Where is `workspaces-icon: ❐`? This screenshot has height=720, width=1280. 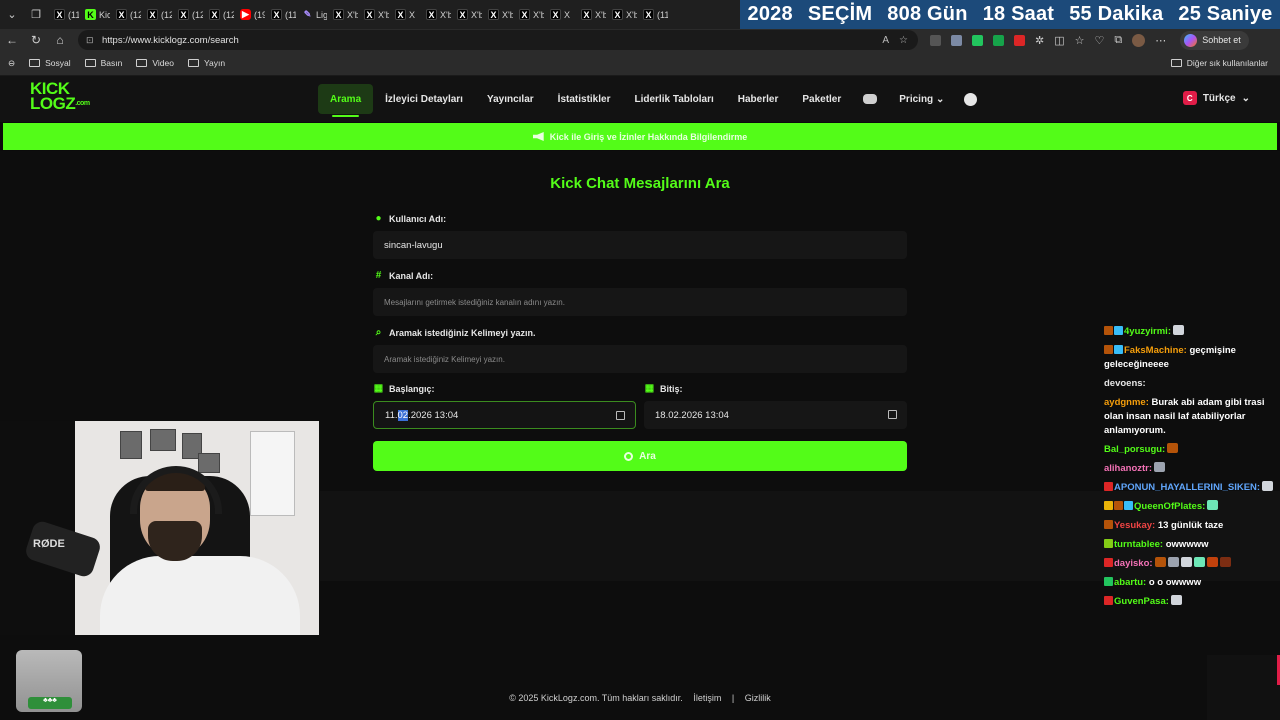 workspaces-icon: ❐ is located at coordinates (36, 15).